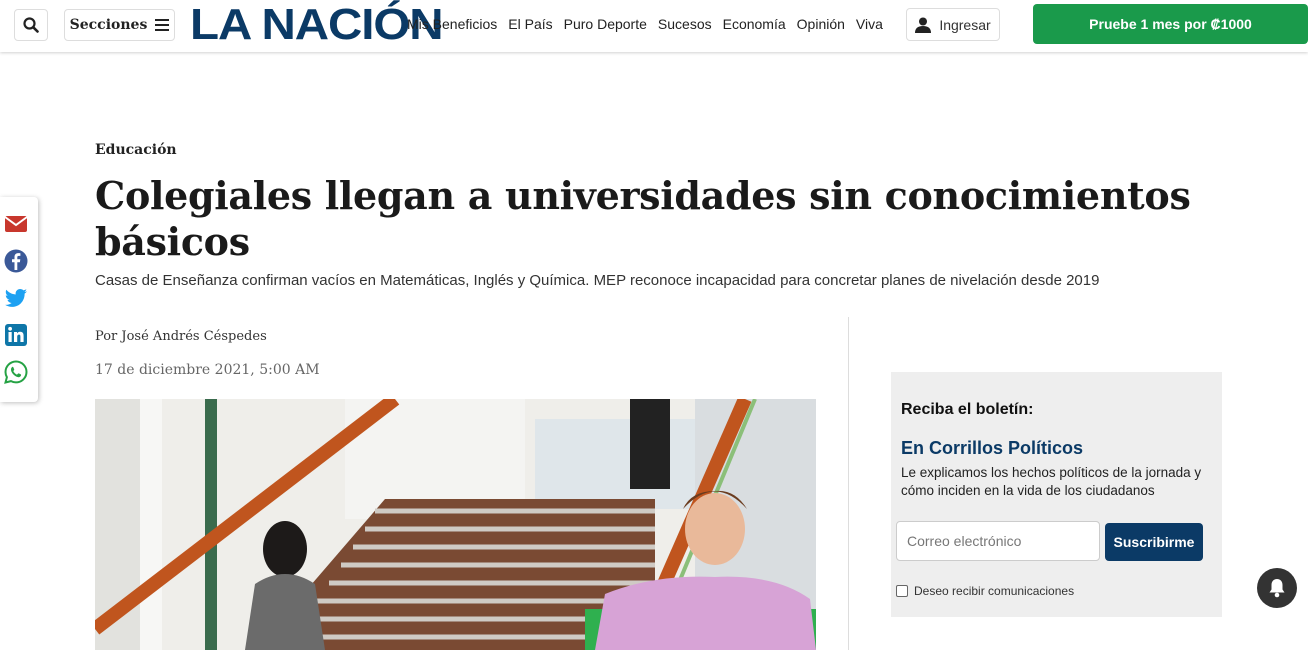  What do you see at coordinates (452, 24) in the screenshot?
I see `nav-item-mis-beneficios: Mis Beneficios` at bounding box center [452, 24].